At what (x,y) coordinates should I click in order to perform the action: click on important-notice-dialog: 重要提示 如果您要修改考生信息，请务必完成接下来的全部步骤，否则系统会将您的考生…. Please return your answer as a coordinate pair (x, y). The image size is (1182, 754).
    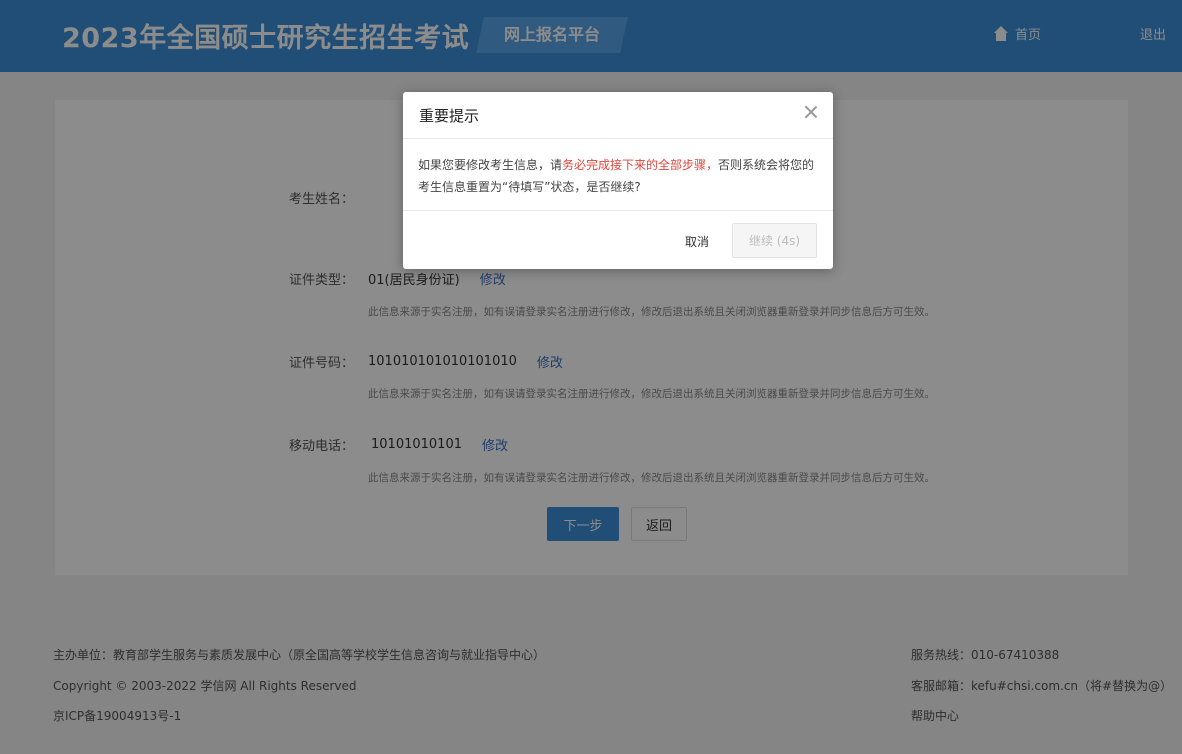
    Looking at the image, I should click on (618, 180).